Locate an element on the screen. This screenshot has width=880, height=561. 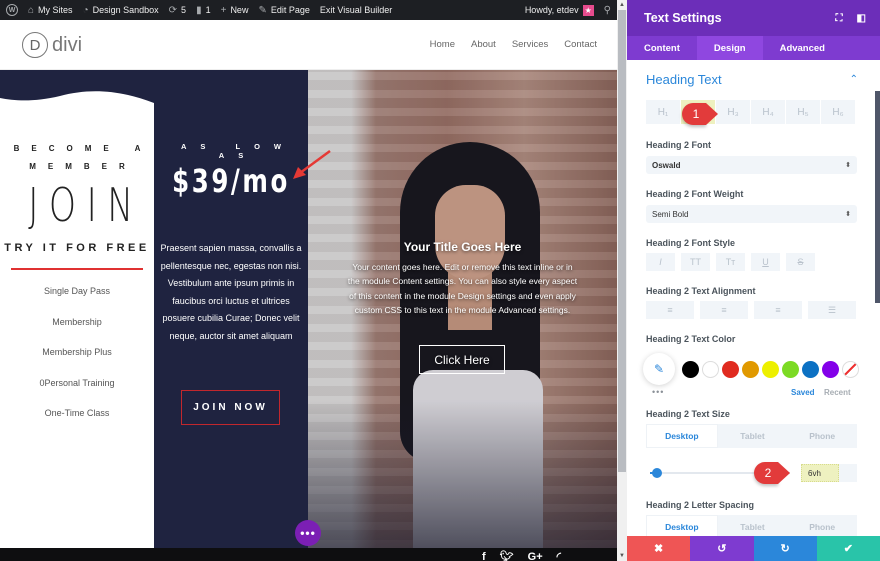
undo-button: ↺ is located at coordinates (722, 548).